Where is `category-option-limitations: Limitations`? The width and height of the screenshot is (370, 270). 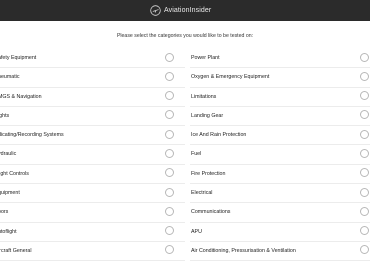
category-option-limitations: Limitations is located at coordinates (280, 97).